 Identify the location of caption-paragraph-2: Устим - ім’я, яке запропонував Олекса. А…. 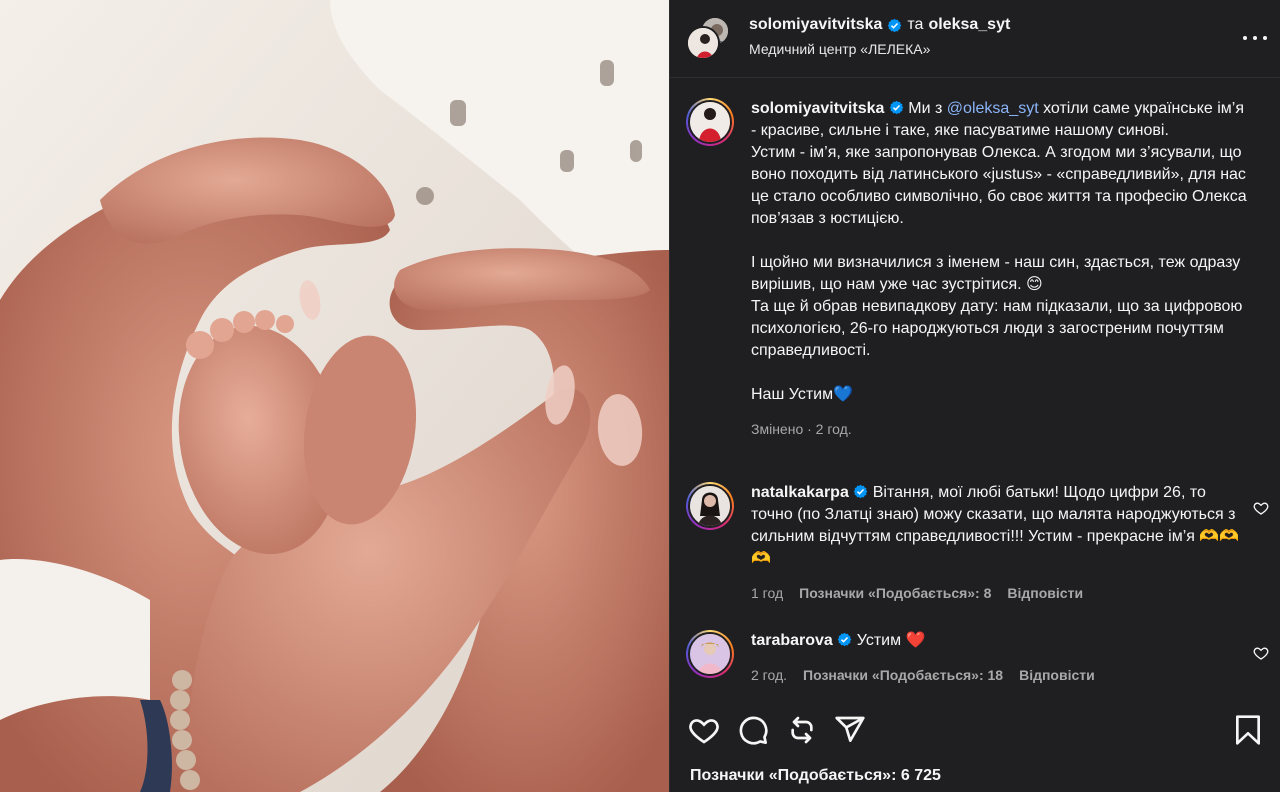
(999, 185).